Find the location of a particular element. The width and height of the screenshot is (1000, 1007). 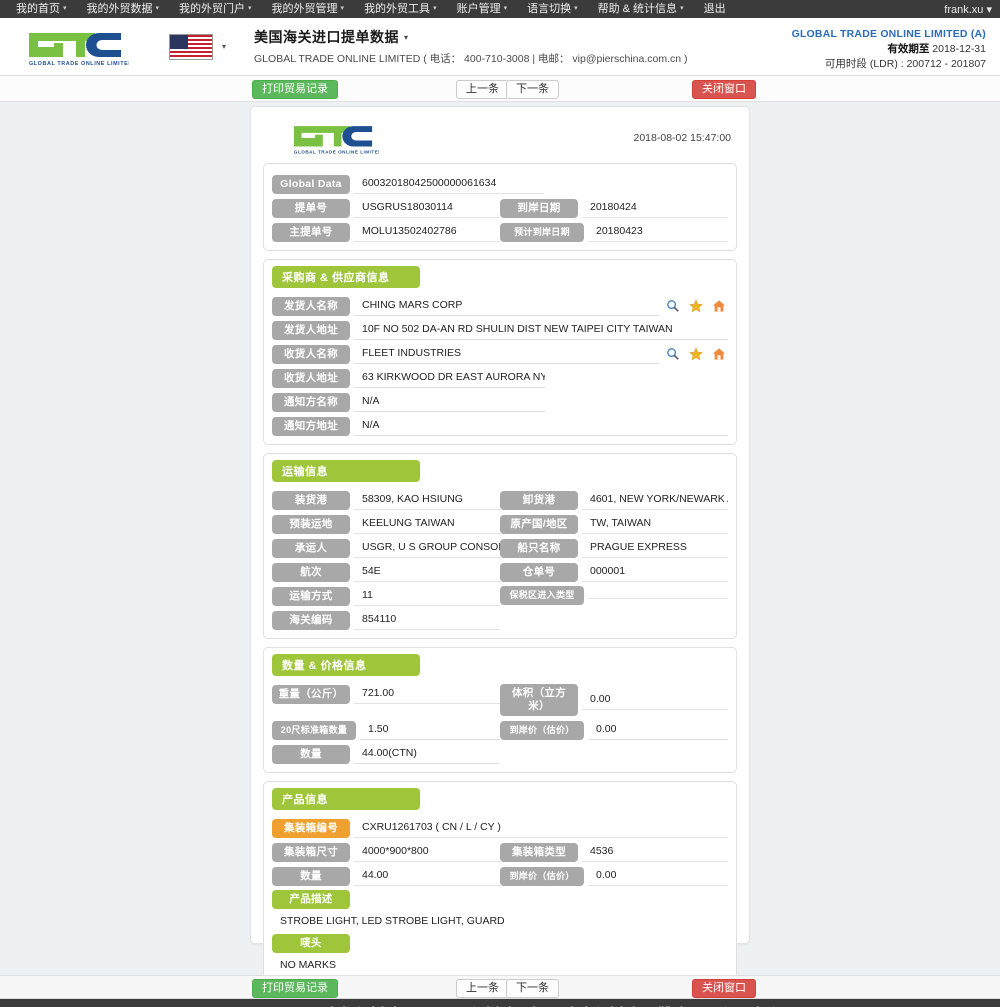

field-country-of-origin: 原产国/地区 TW, TAIWAN is located at coordinates (614, 524).